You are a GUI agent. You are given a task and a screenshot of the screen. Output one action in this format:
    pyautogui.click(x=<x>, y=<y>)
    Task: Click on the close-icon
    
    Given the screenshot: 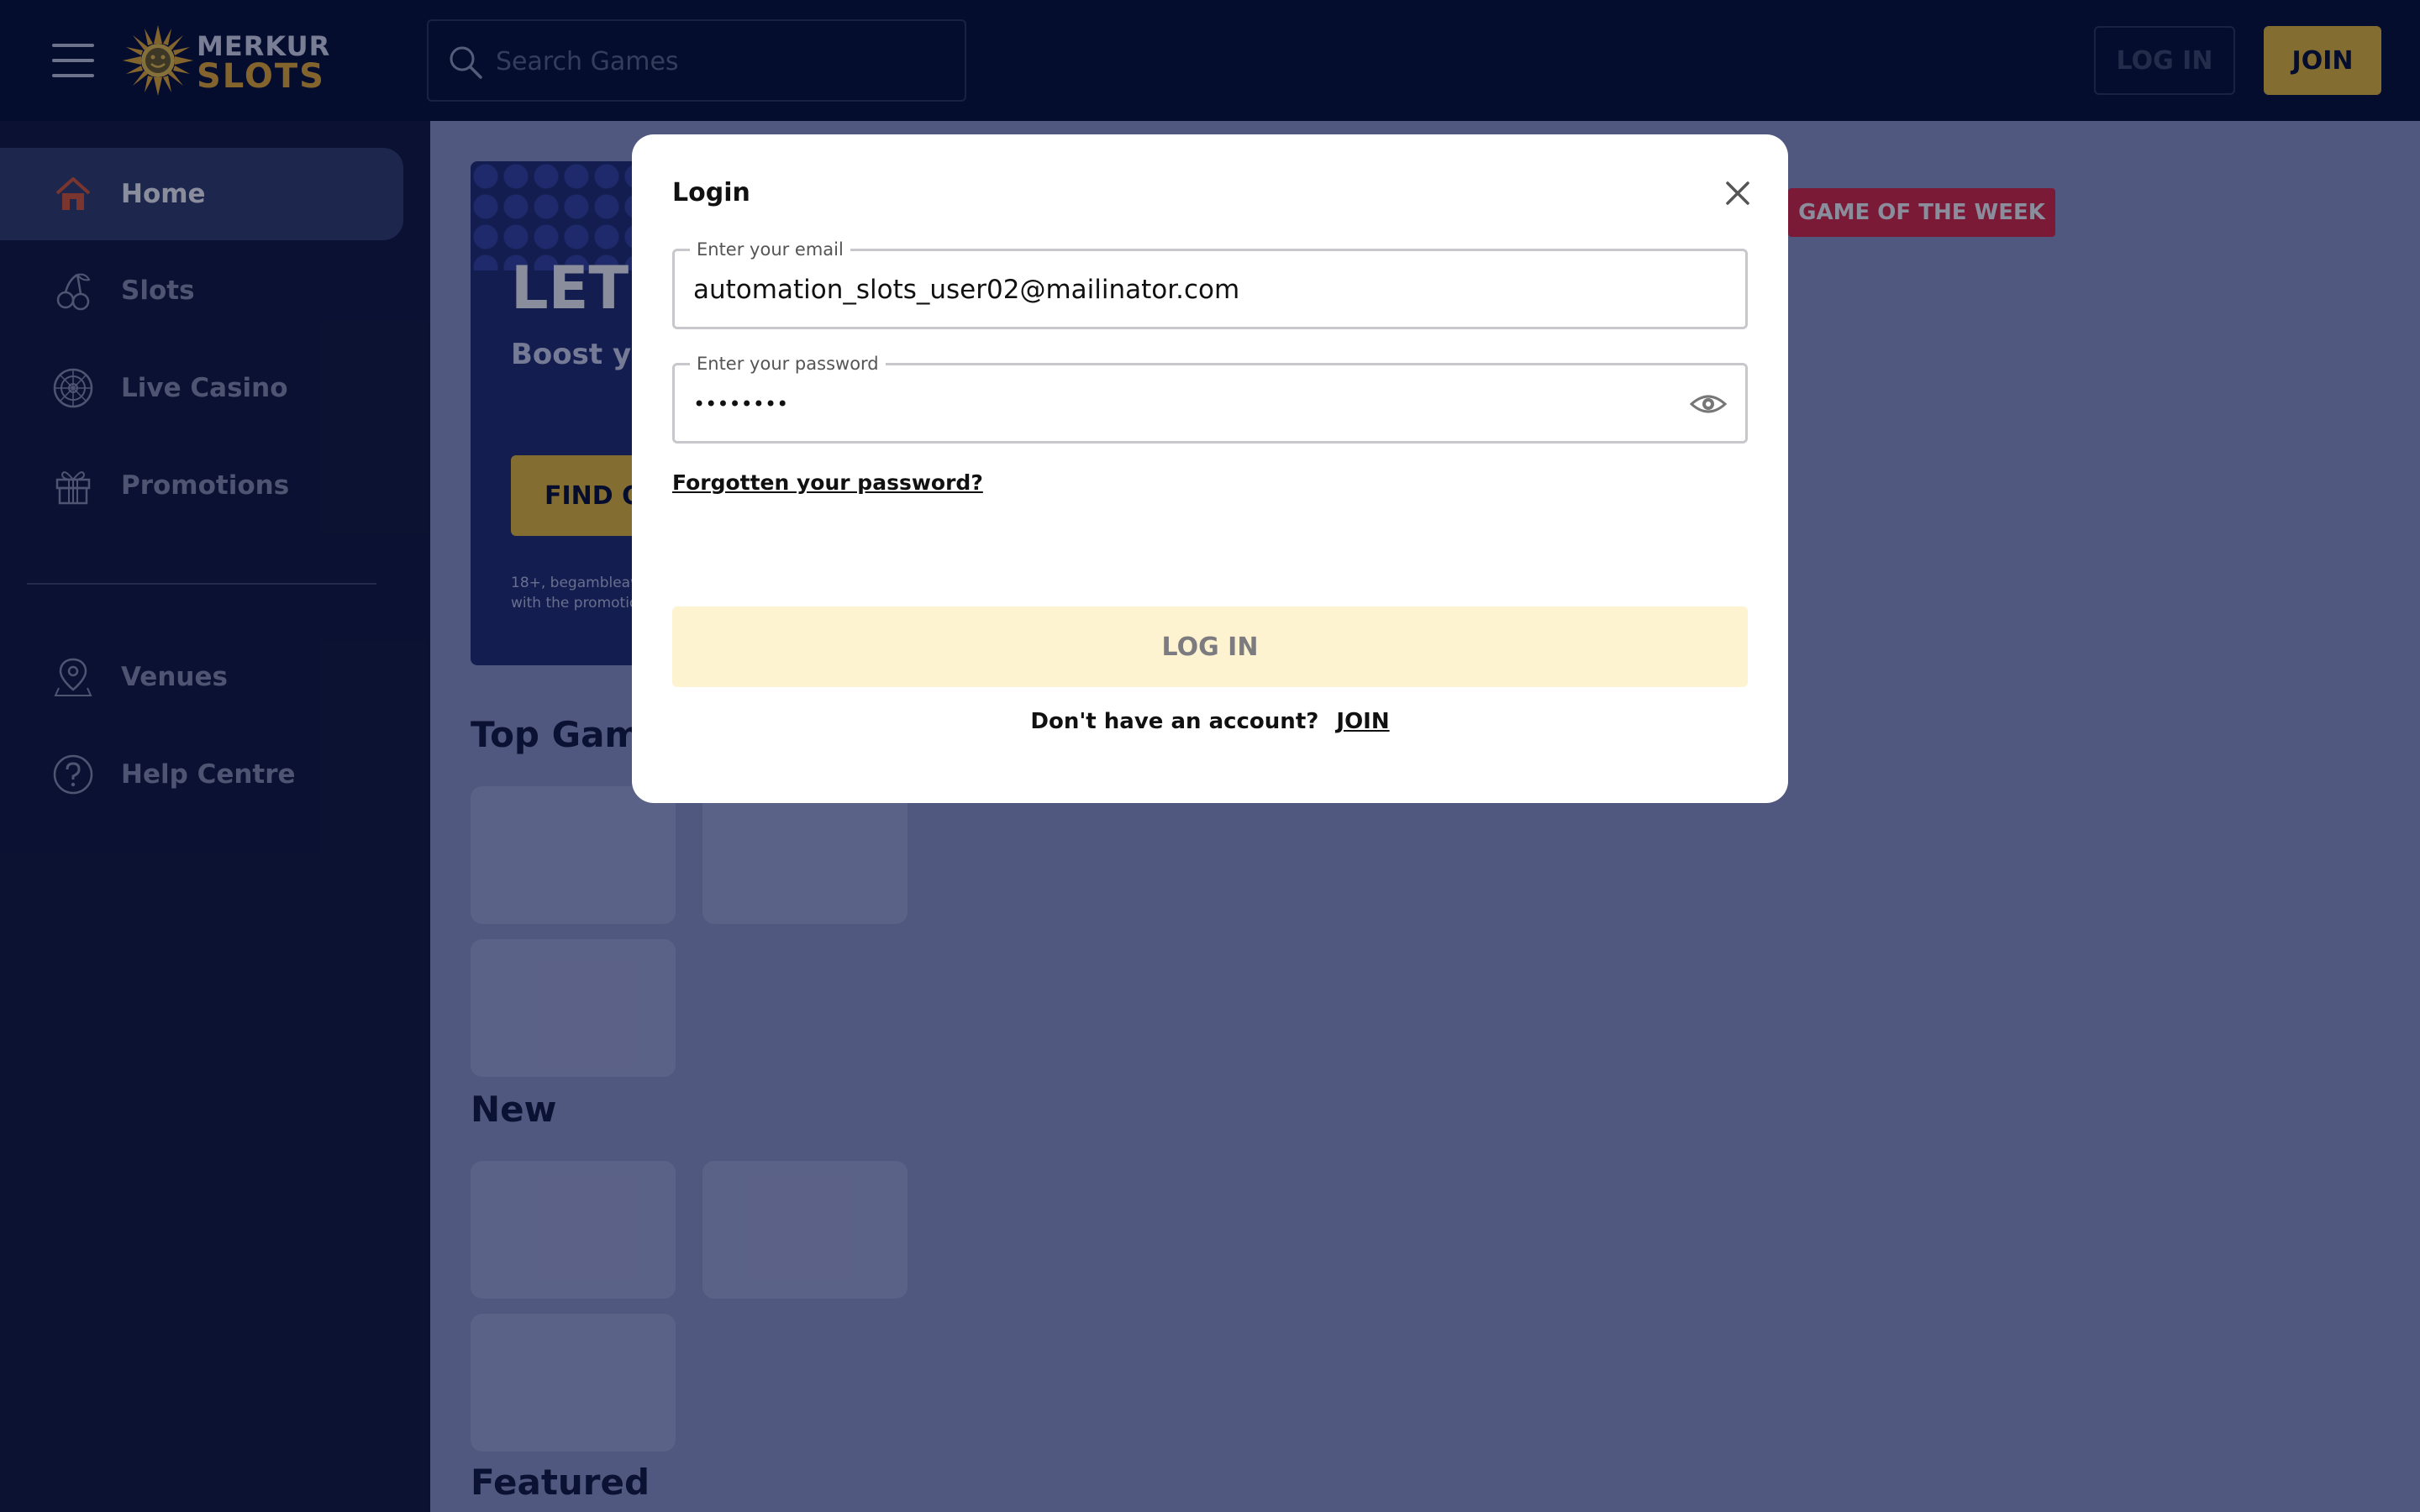 What is the action you would take?
    pyautogui.click(x=1738, y=193)
    